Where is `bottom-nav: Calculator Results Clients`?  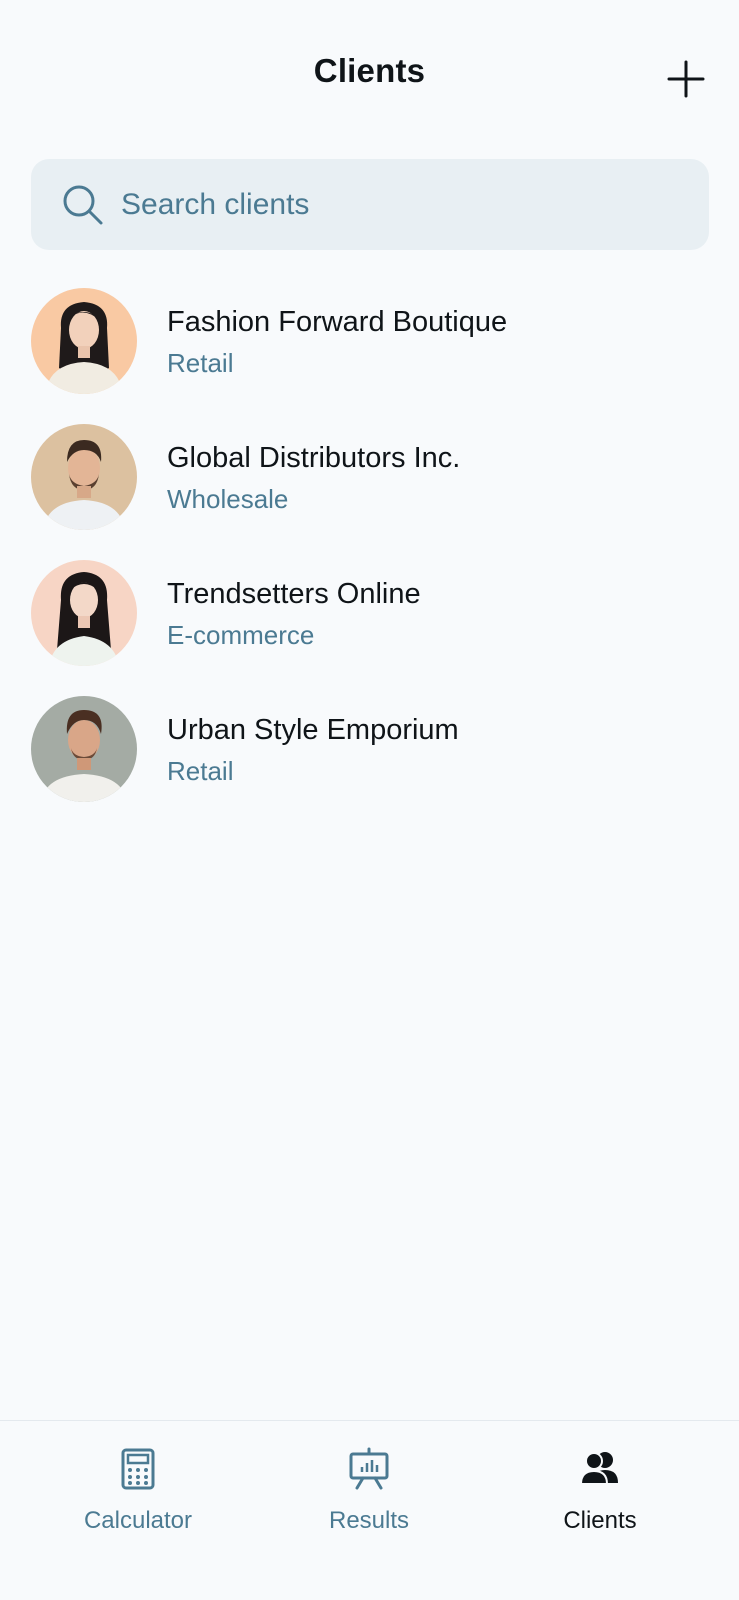 bottom-nav: Calculator Results Clients is located at coordinates (369, 1510).